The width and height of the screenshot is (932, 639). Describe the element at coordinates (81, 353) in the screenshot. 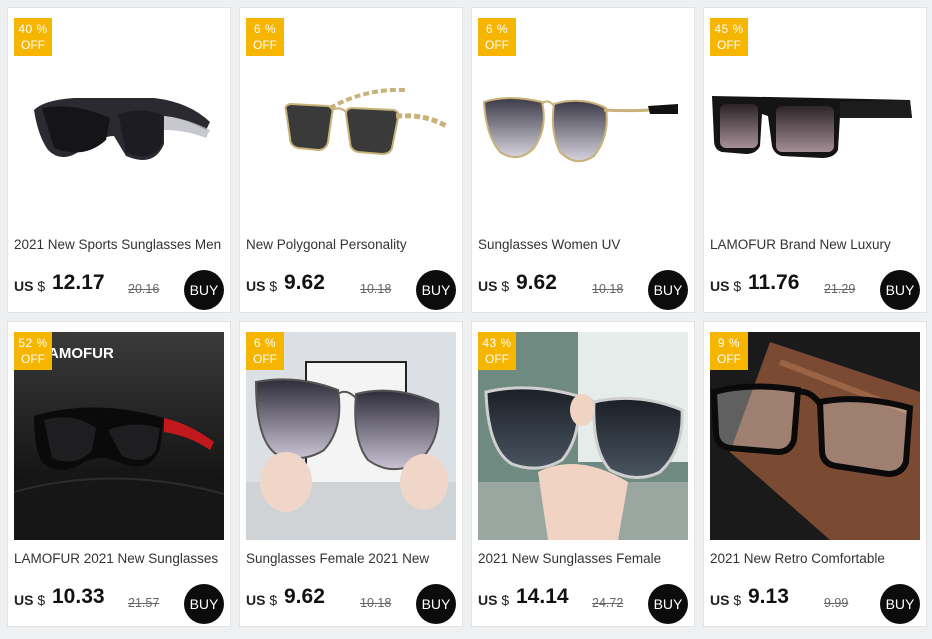

I see `brand-logo-text: AMOFUR` at that location.